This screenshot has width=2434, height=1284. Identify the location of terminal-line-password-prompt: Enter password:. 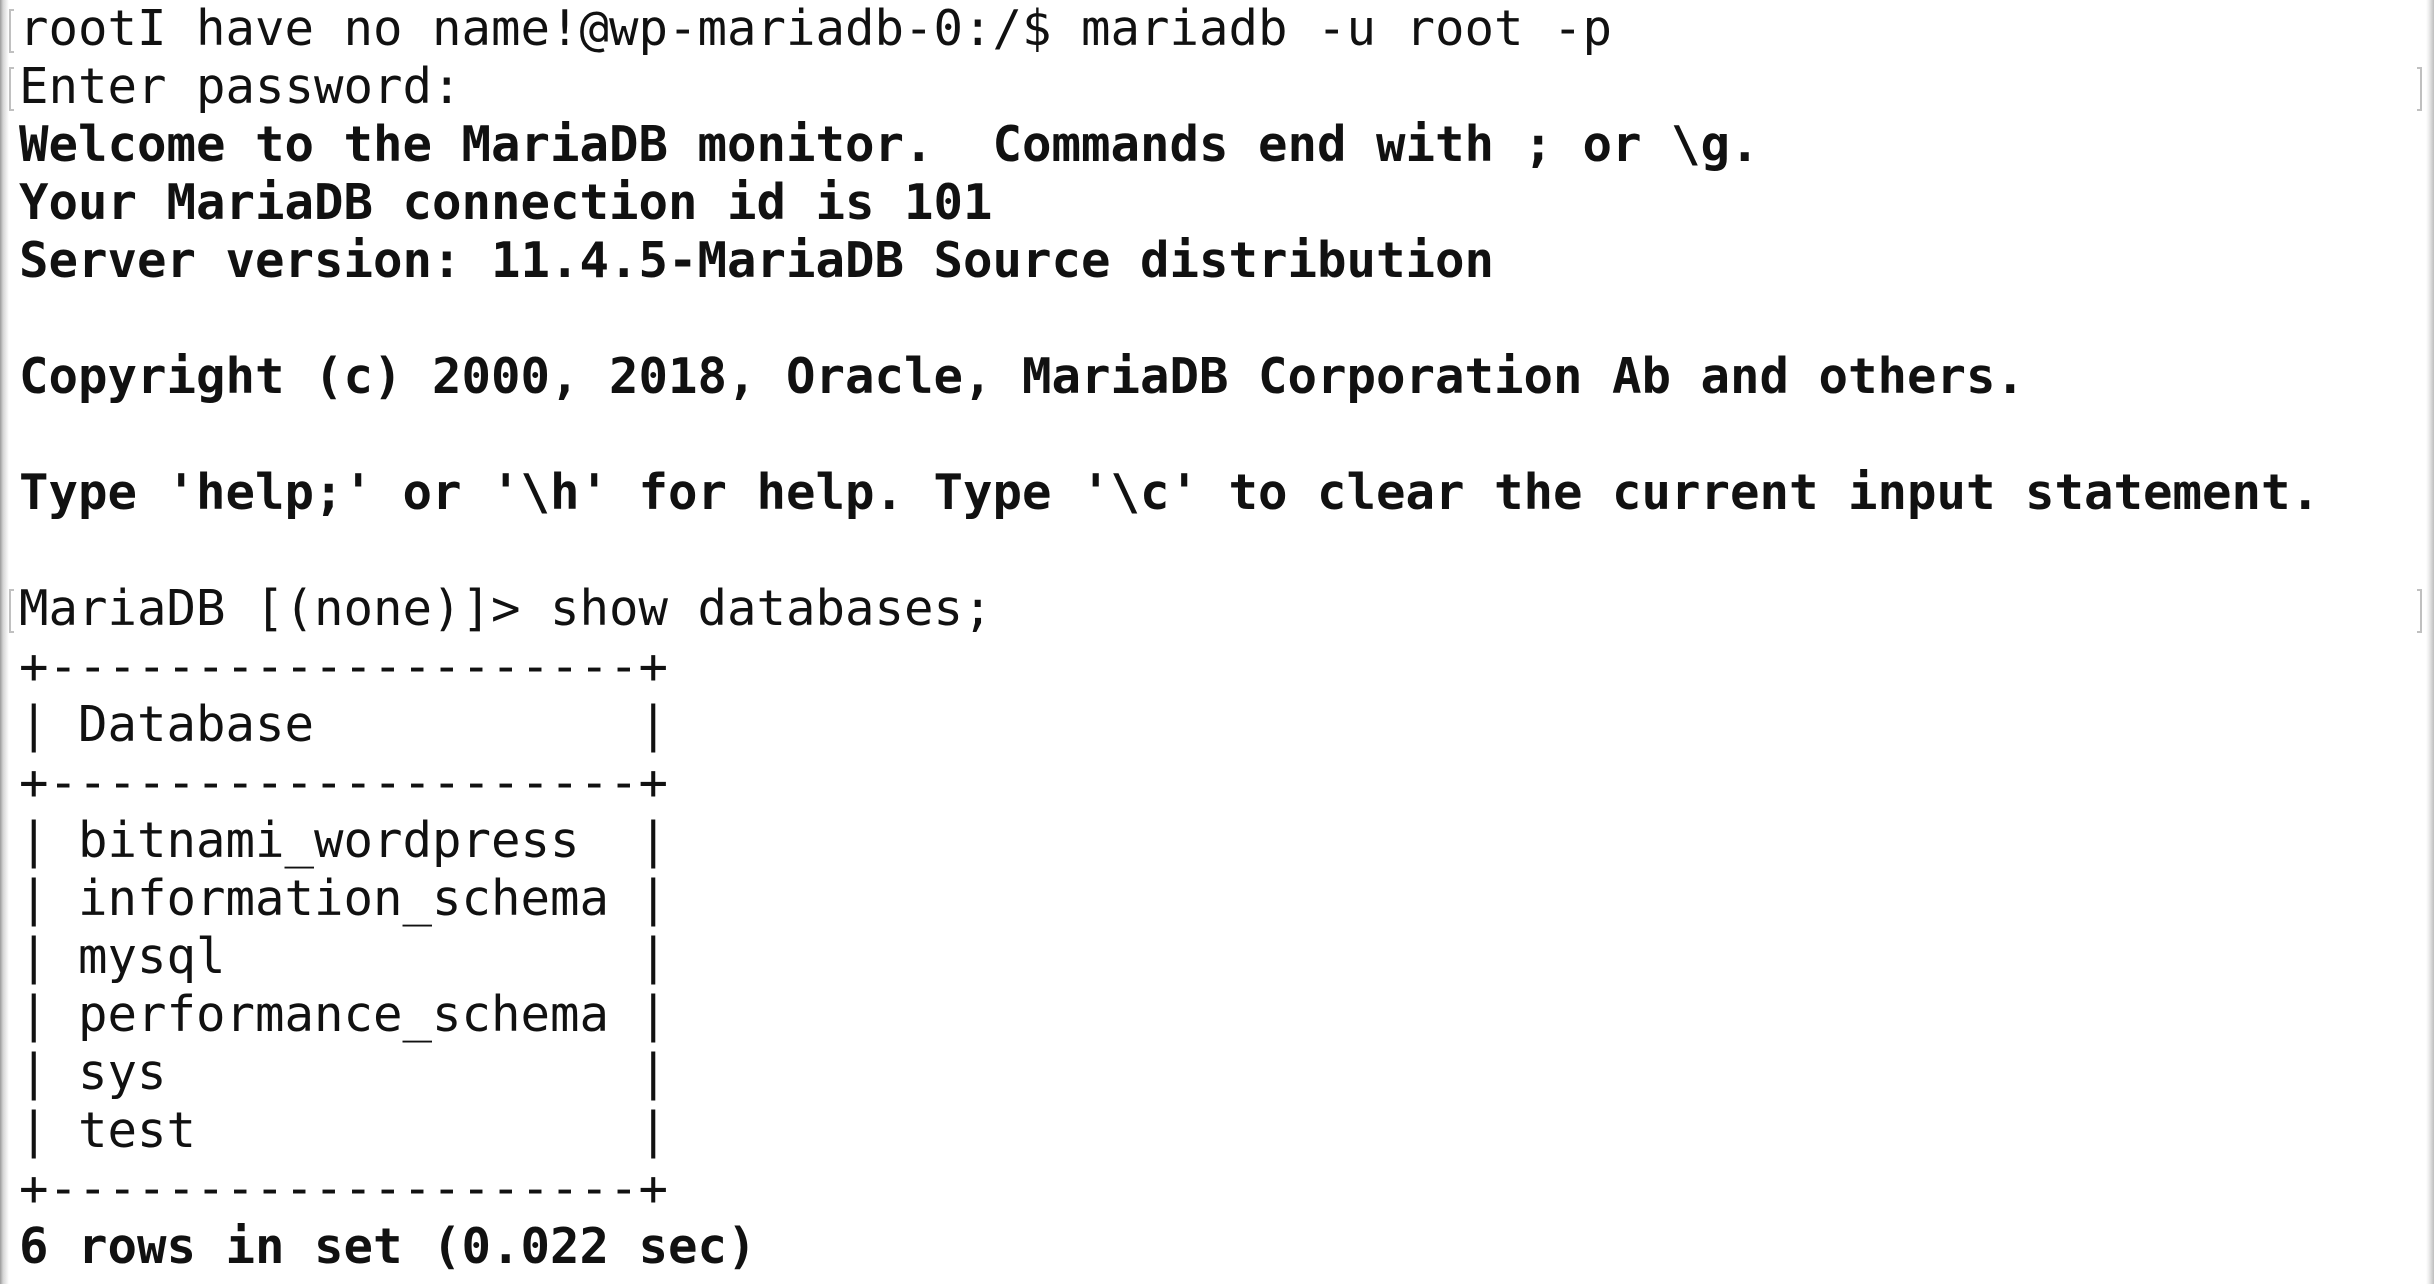
(240, 86).